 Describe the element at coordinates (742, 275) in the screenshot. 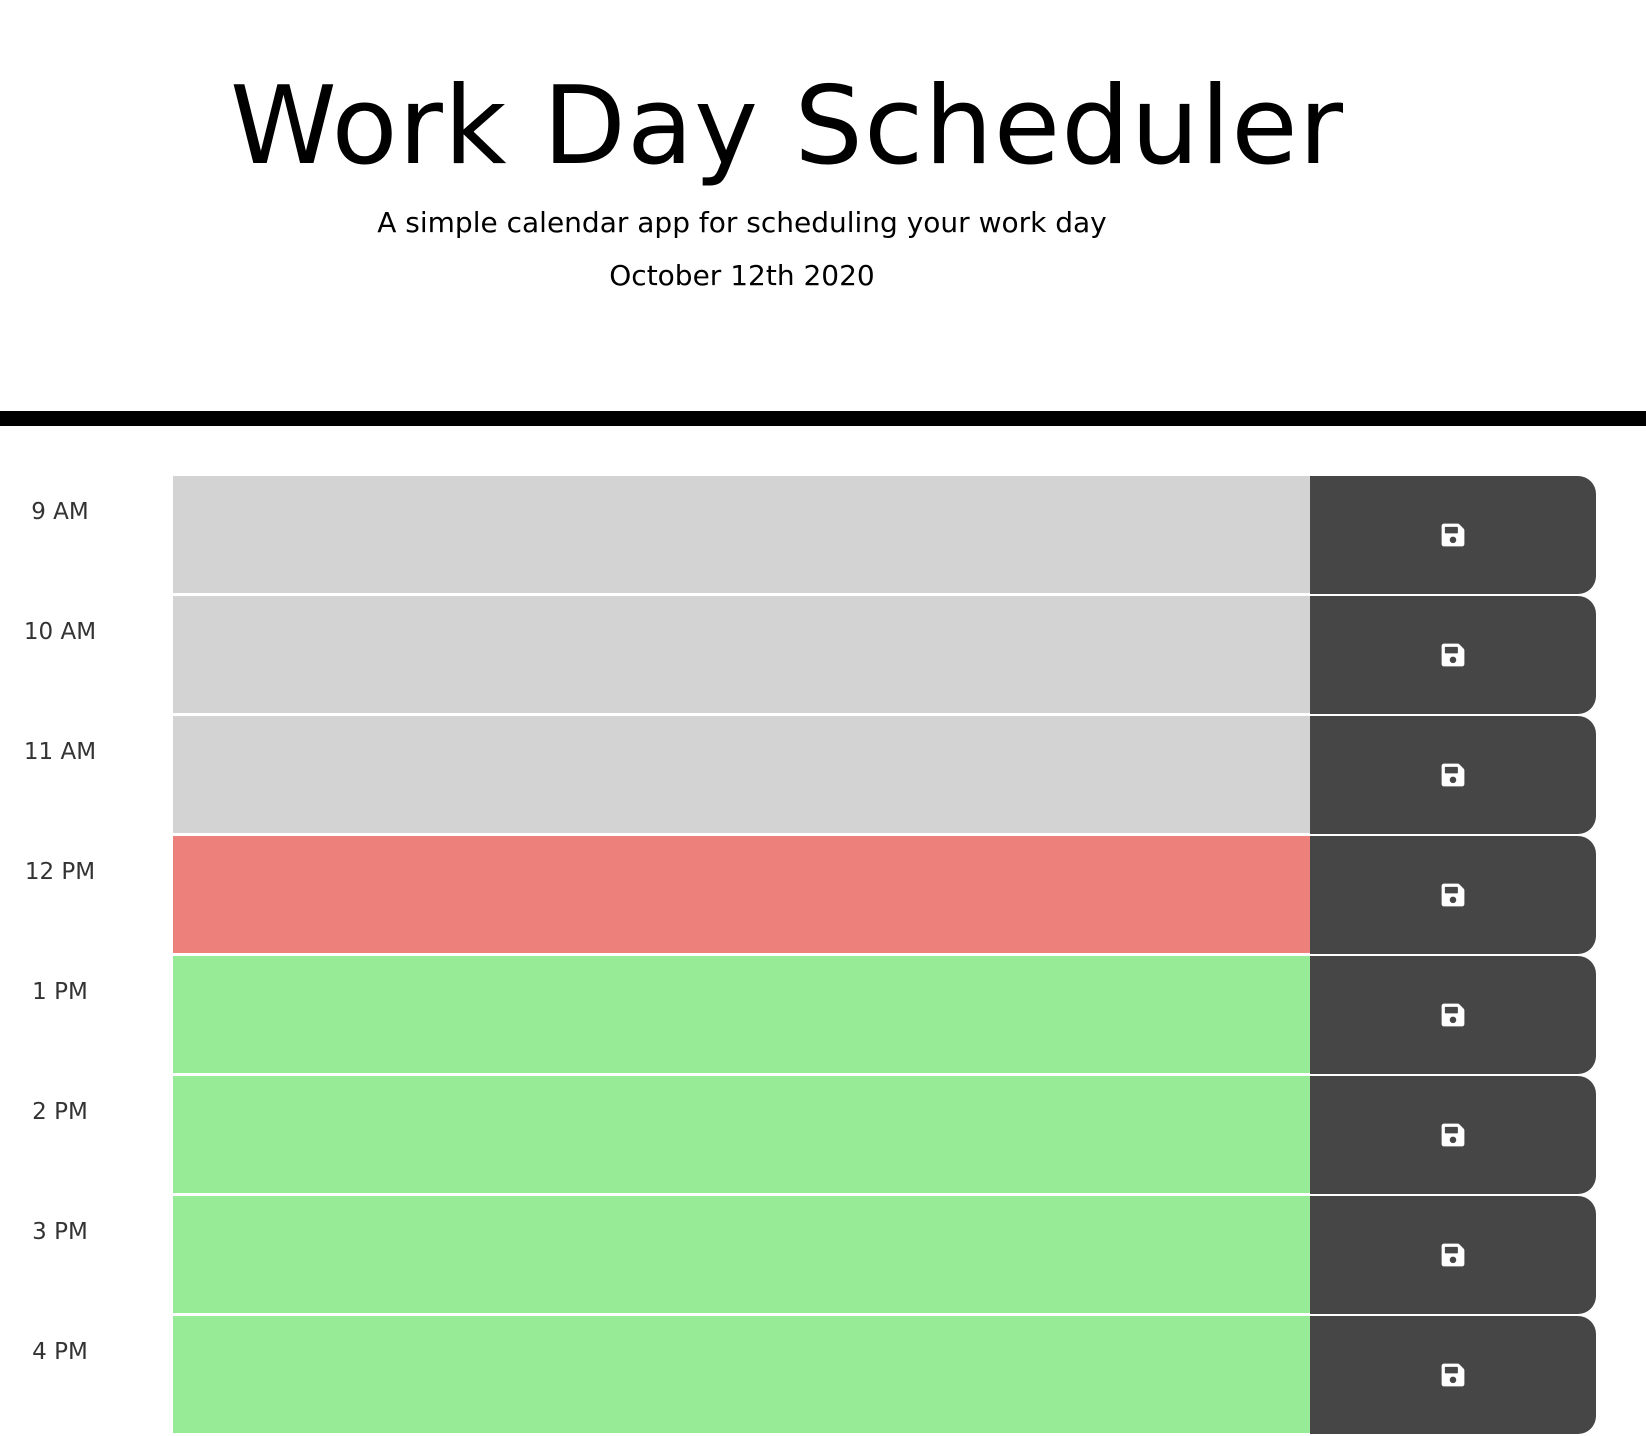

I see `current-day: October 12th 2020` at that location.